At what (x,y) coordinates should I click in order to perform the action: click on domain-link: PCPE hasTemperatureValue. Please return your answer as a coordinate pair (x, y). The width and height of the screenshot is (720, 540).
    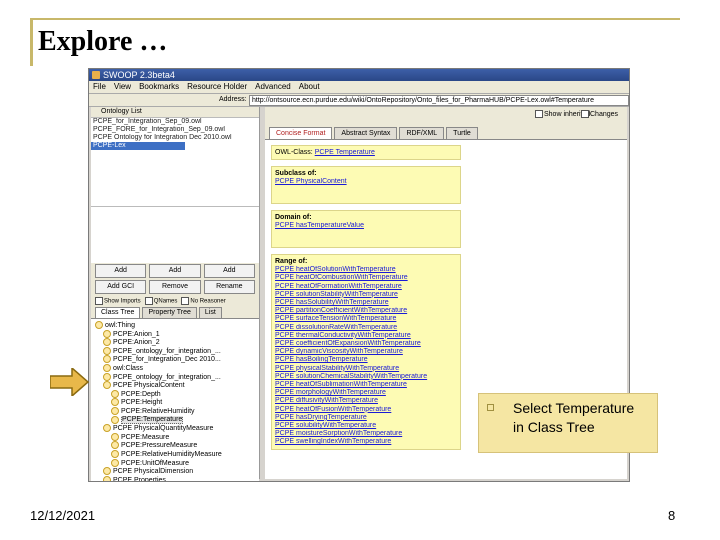
    Looking at the image, I should click on (366, 226).